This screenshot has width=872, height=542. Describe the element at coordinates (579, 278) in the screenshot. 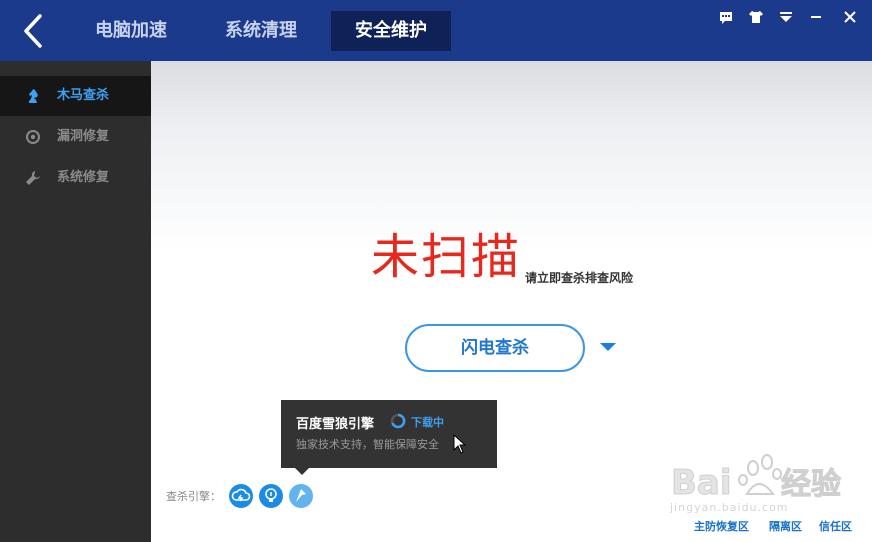

I see `scan-status-hint: 请立即查杀排查风险` at that location.